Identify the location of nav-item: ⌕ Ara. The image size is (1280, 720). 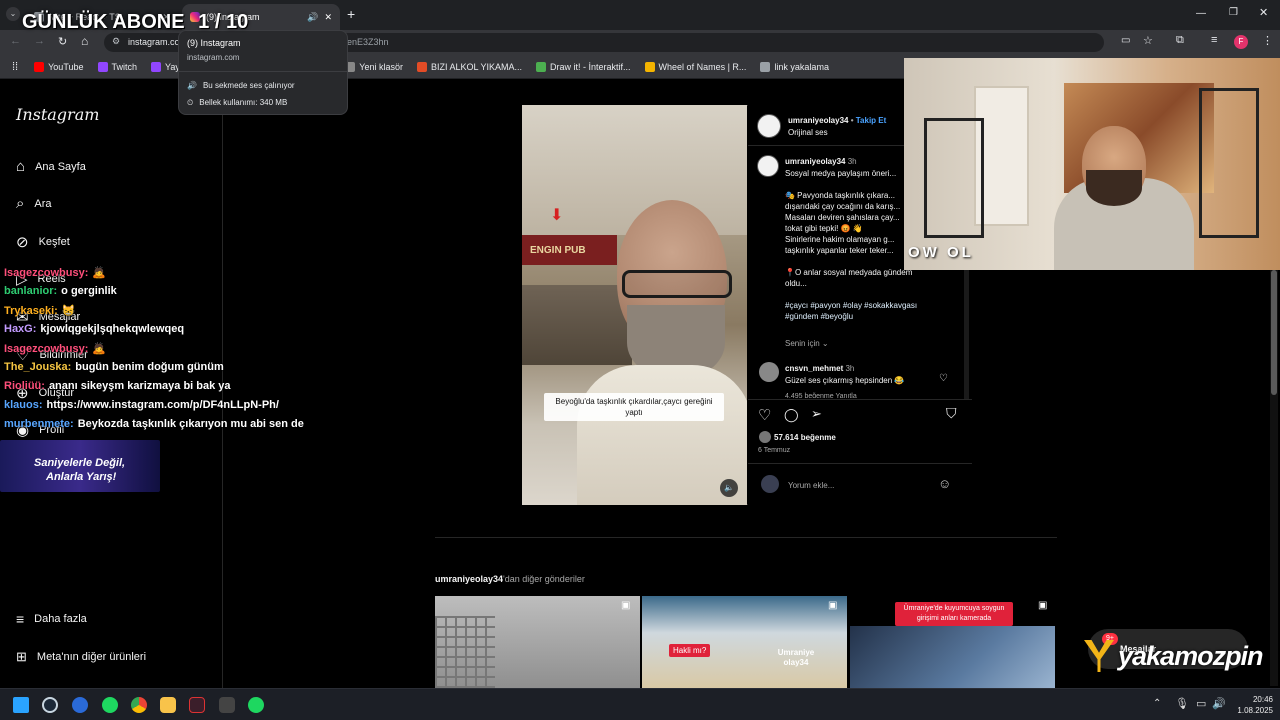
(34, 203).